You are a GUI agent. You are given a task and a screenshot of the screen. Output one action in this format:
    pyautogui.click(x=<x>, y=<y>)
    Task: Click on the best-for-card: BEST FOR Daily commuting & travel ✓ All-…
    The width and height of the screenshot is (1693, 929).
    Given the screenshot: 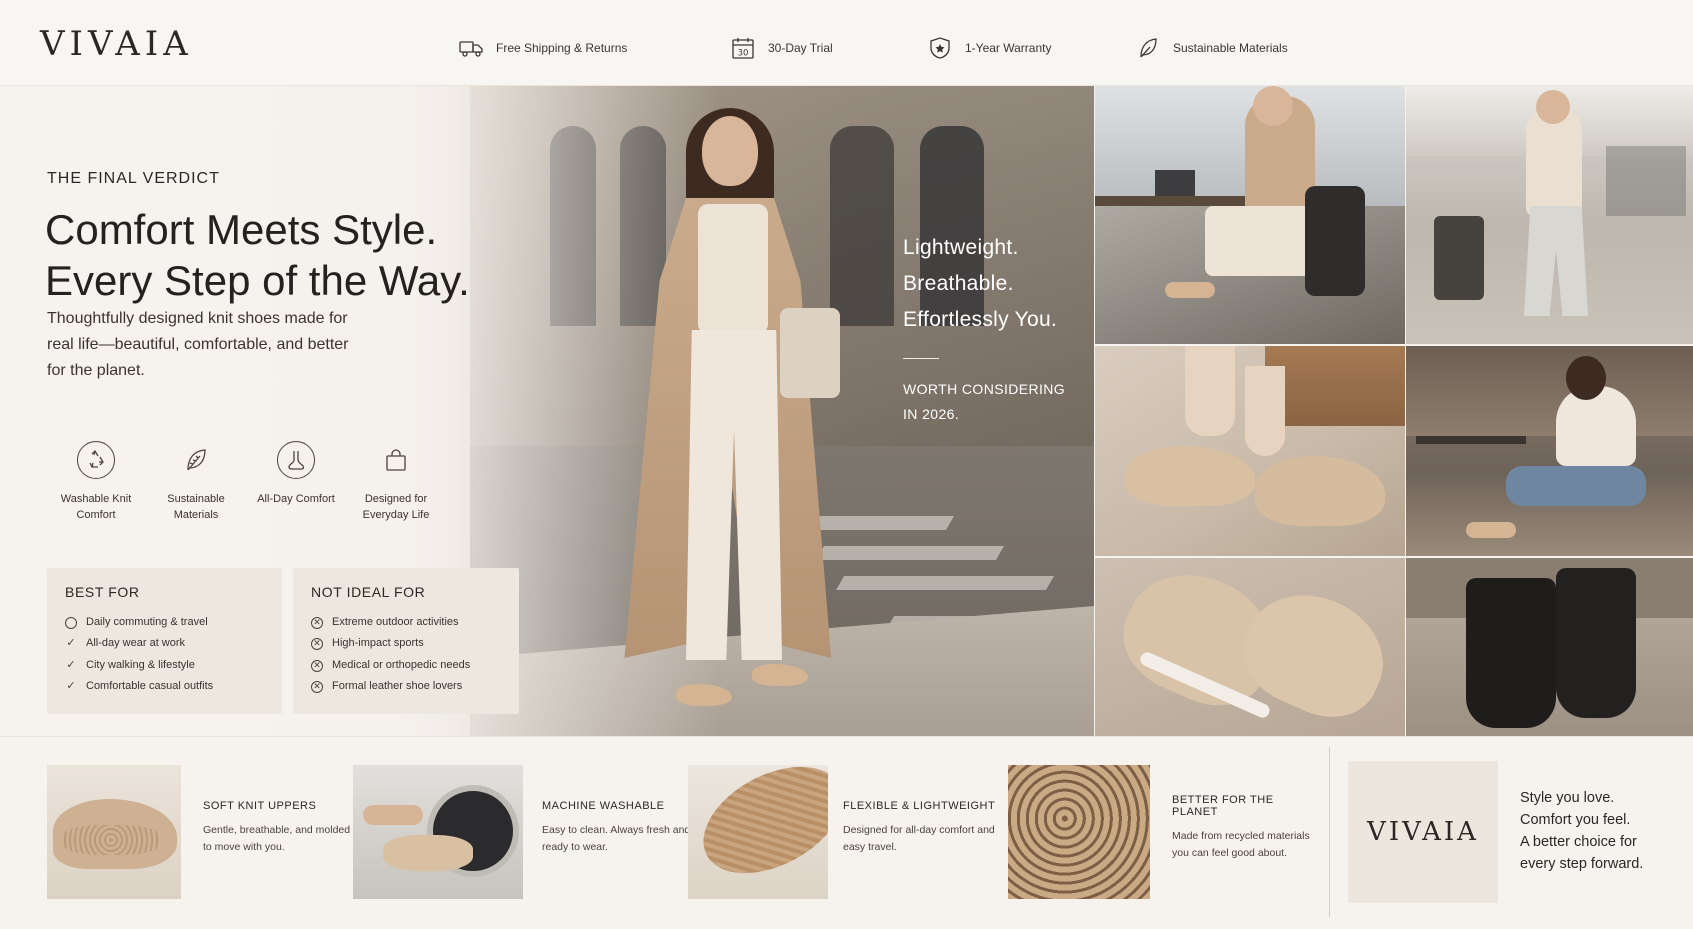 What is the action you would take?
    pyautogui.click(x=164, y=641)
    